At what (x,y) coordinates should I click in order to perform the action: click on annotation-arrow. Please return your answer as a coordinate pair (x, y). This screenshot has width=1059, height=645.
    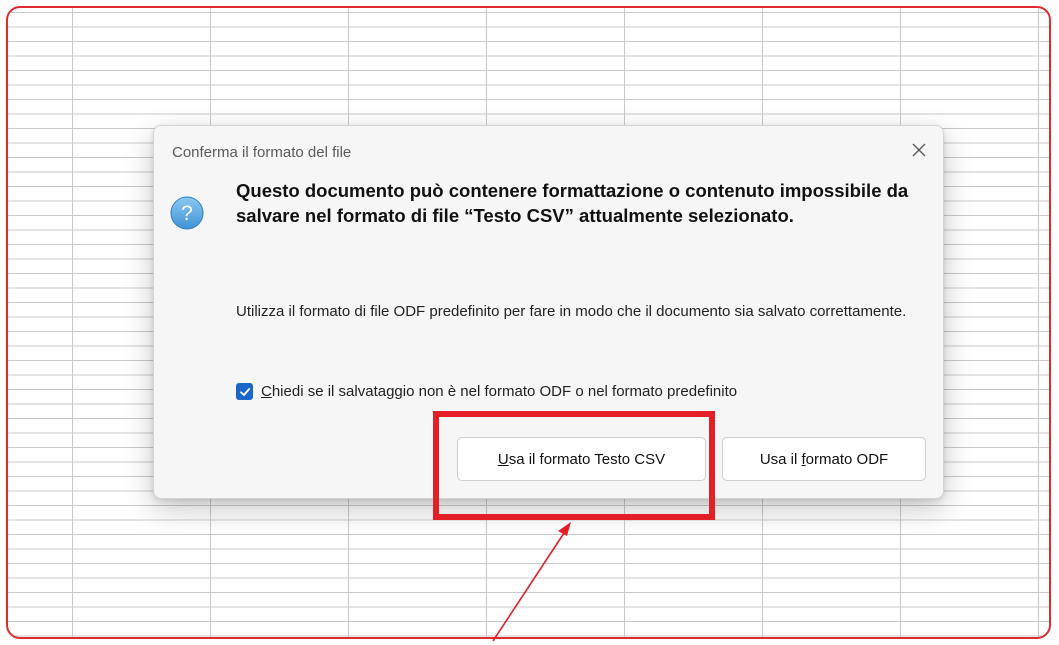
    Looking at the image, I should click on (531, 582).